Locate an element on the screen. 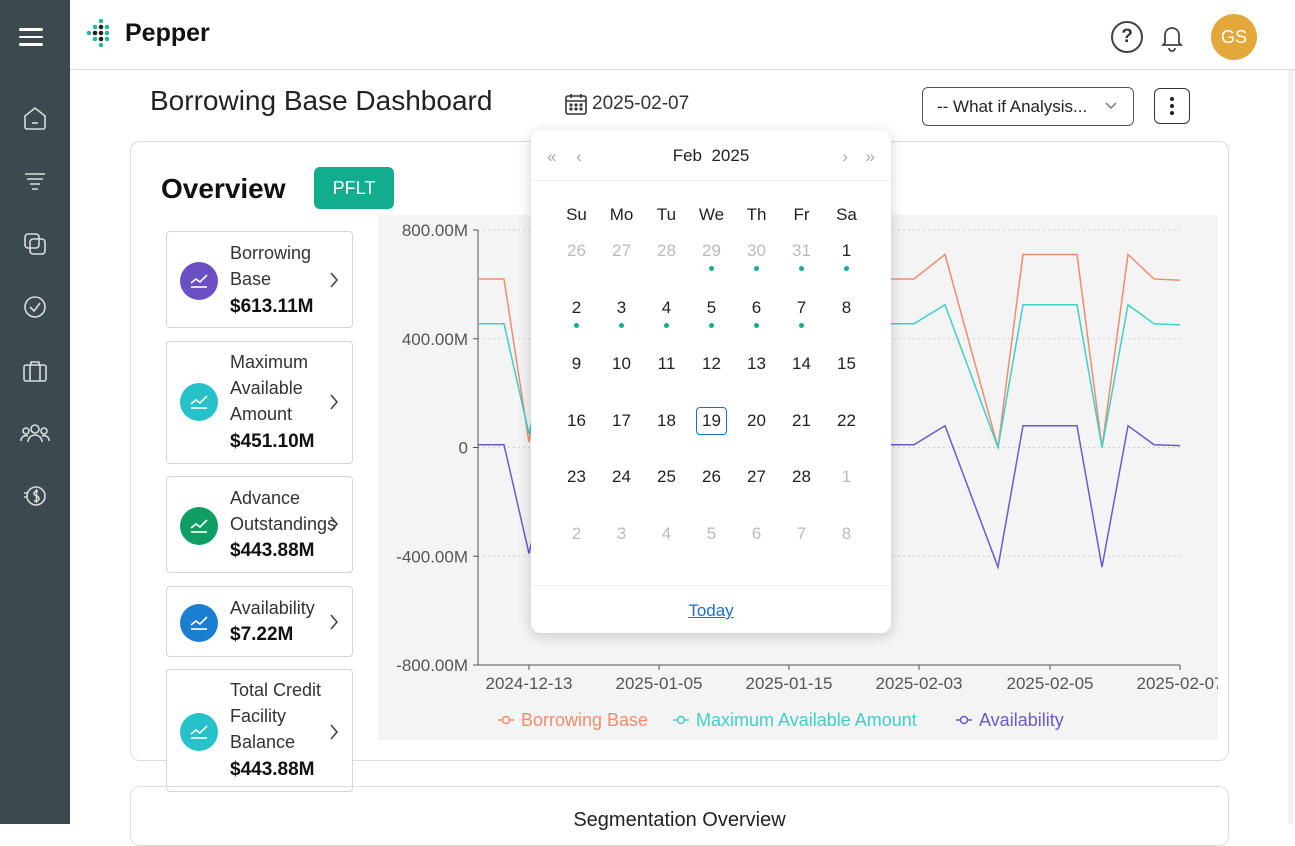  calendar-day: 12 is located at coordinates (711, 377).